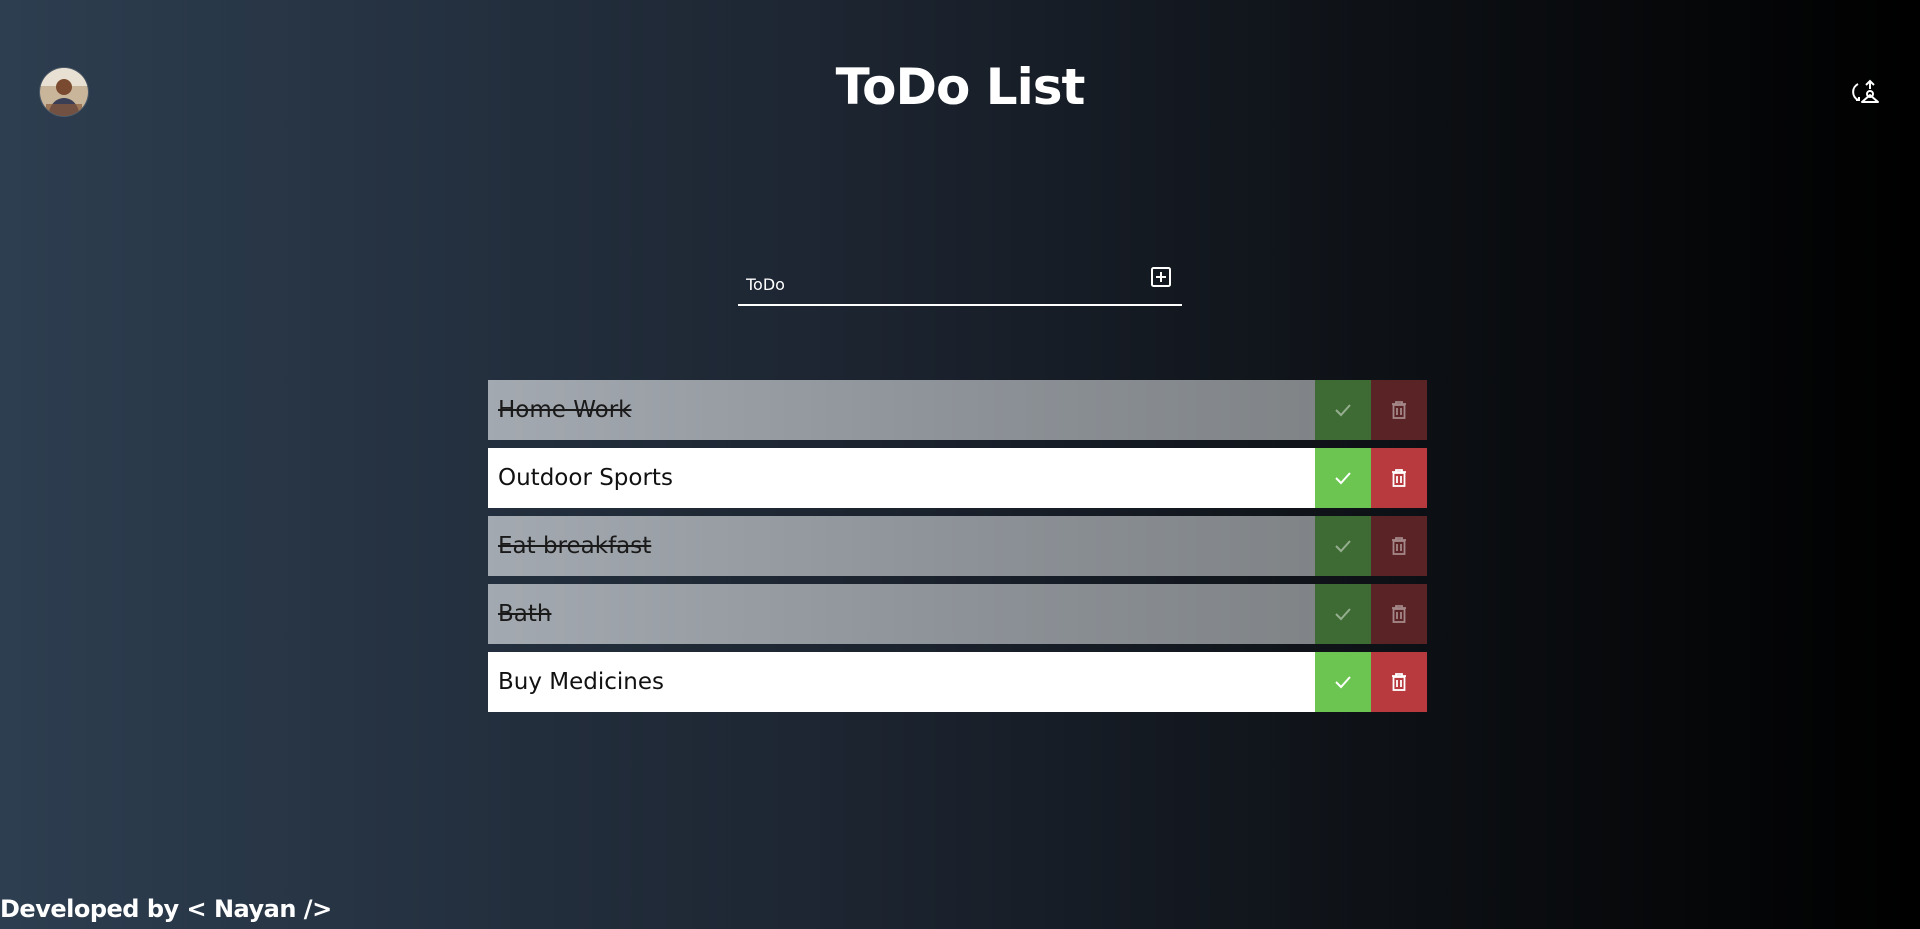  I want to click on footer-credit: Developed by < Nayan />, so click(166, 909).